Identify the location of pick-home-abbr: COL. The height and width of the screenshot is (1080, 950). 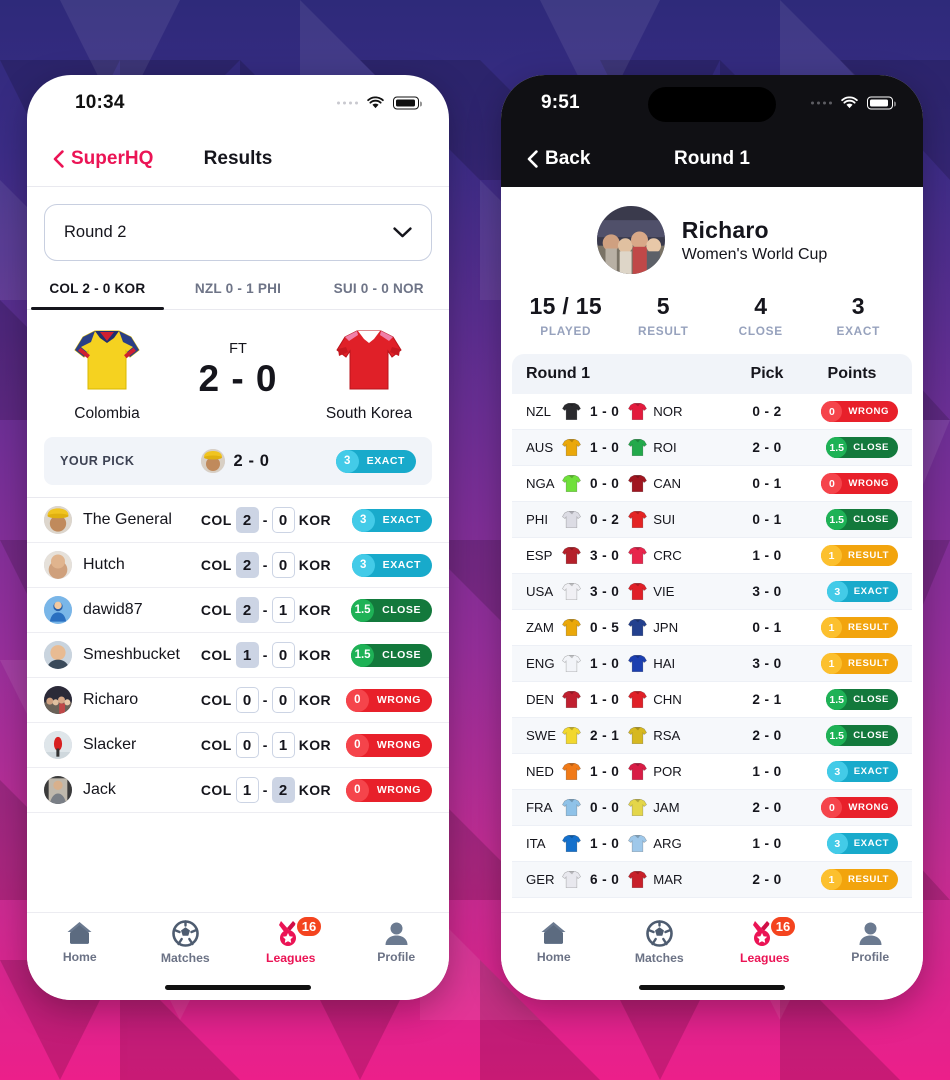
(216, 610).